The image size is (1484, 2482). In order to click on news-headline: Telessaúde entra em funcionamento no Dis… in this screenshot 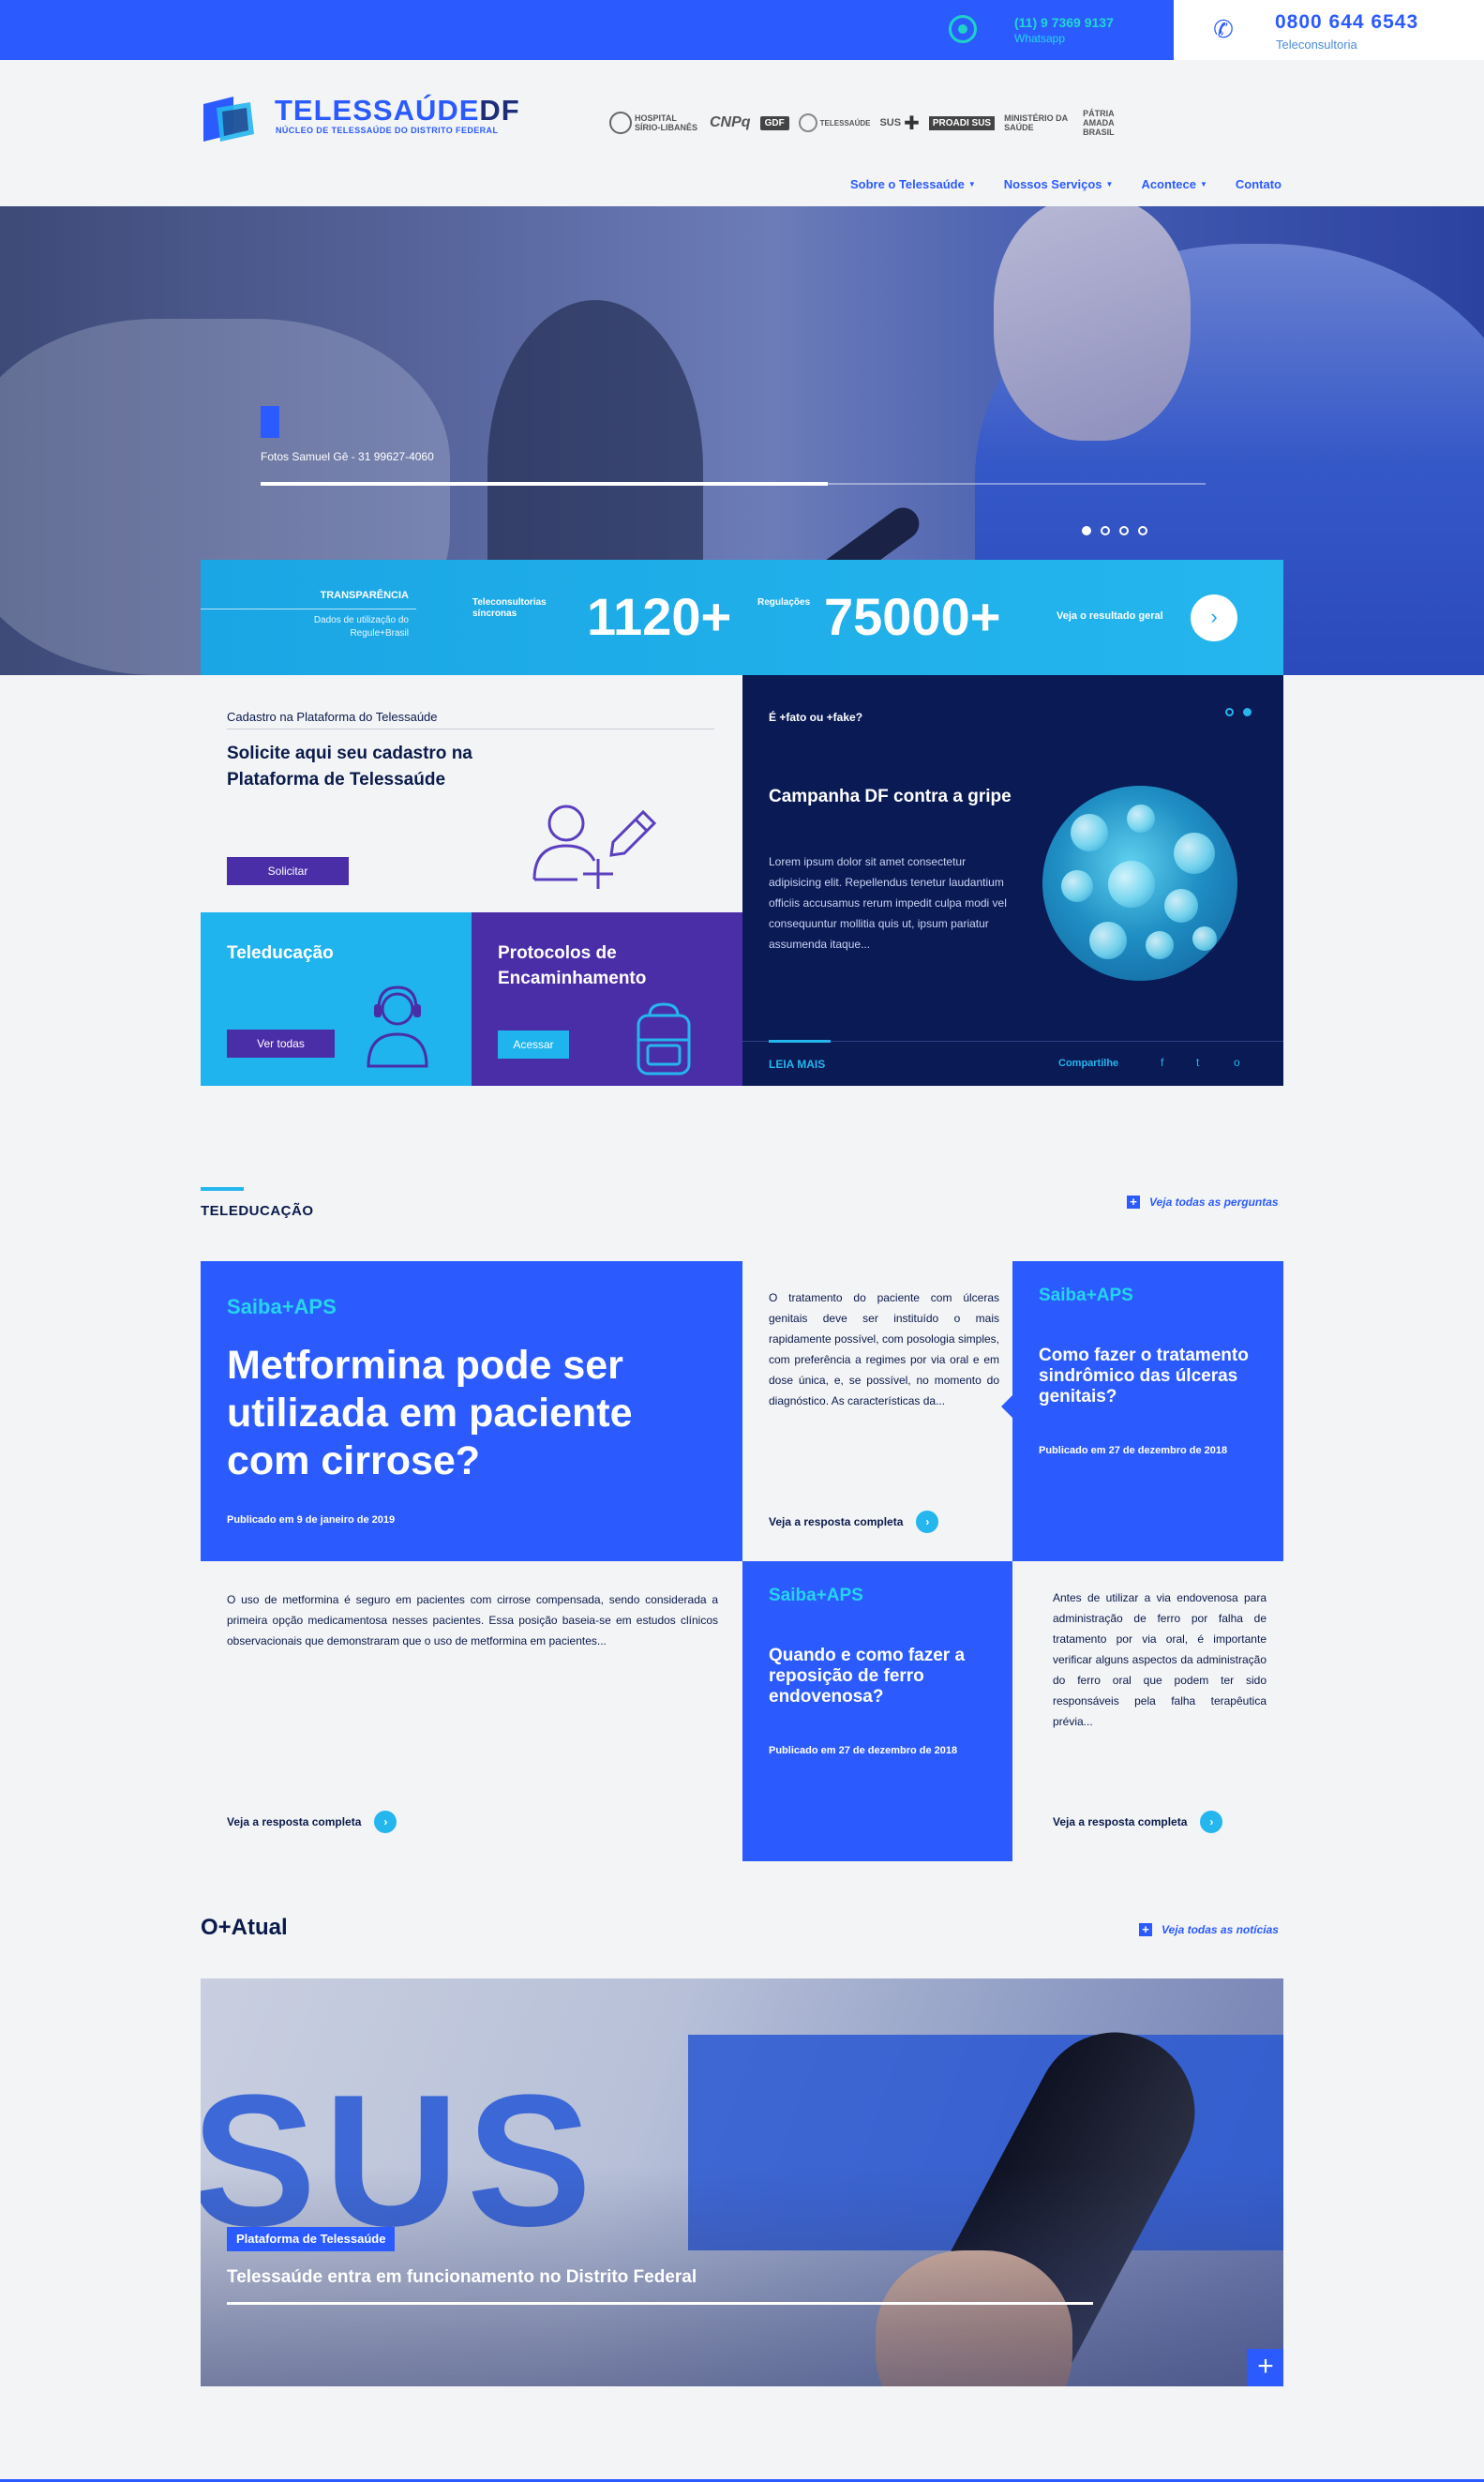, I will do `click(462, 2277)`.